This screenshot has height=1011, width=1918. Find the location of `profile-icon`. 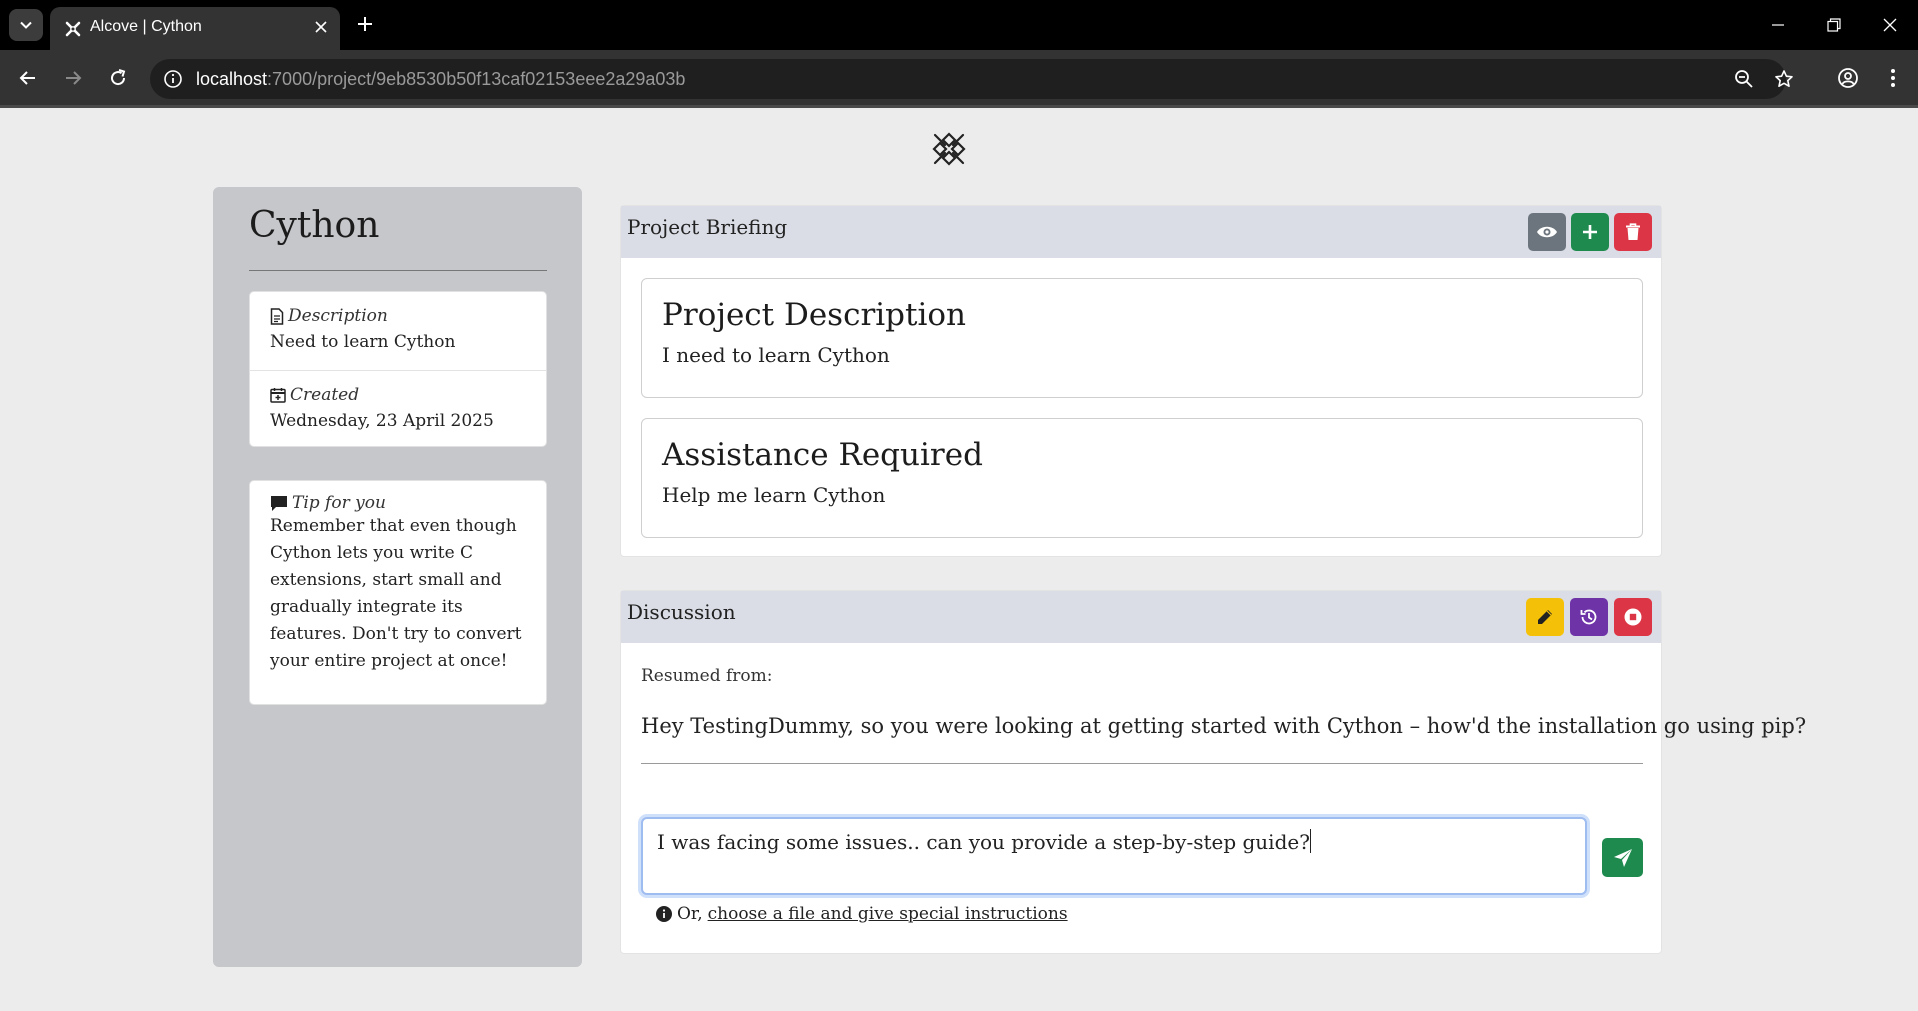

profile-icon is located at coordinates (1848, 78).